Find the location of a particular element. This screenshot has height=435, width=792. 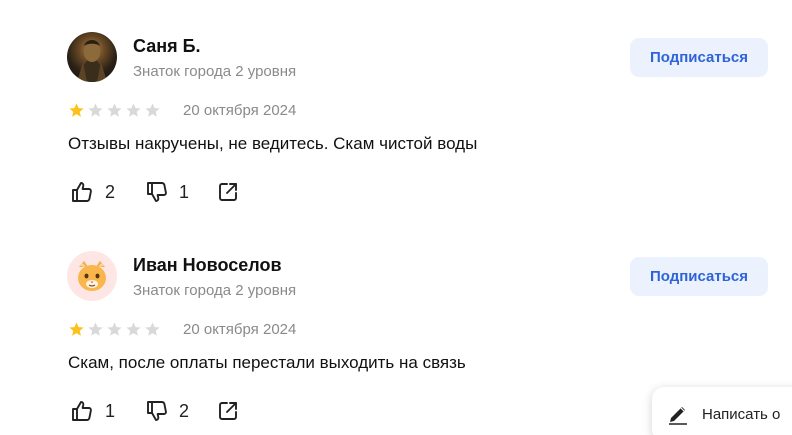

author-name: Саня Б. is located at coordinates (167, 46).